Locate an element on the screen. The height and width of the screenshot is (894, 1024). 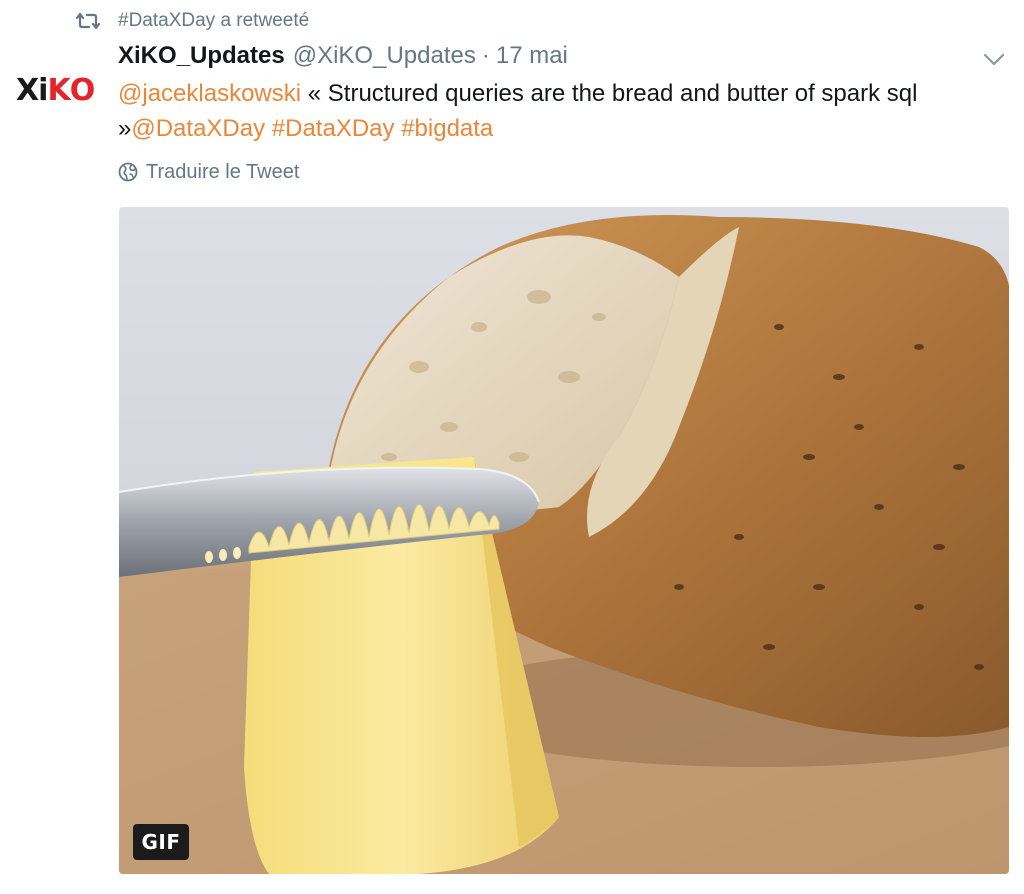
mention-link: @jaceklaskowski is located at coordinates (209, 93).